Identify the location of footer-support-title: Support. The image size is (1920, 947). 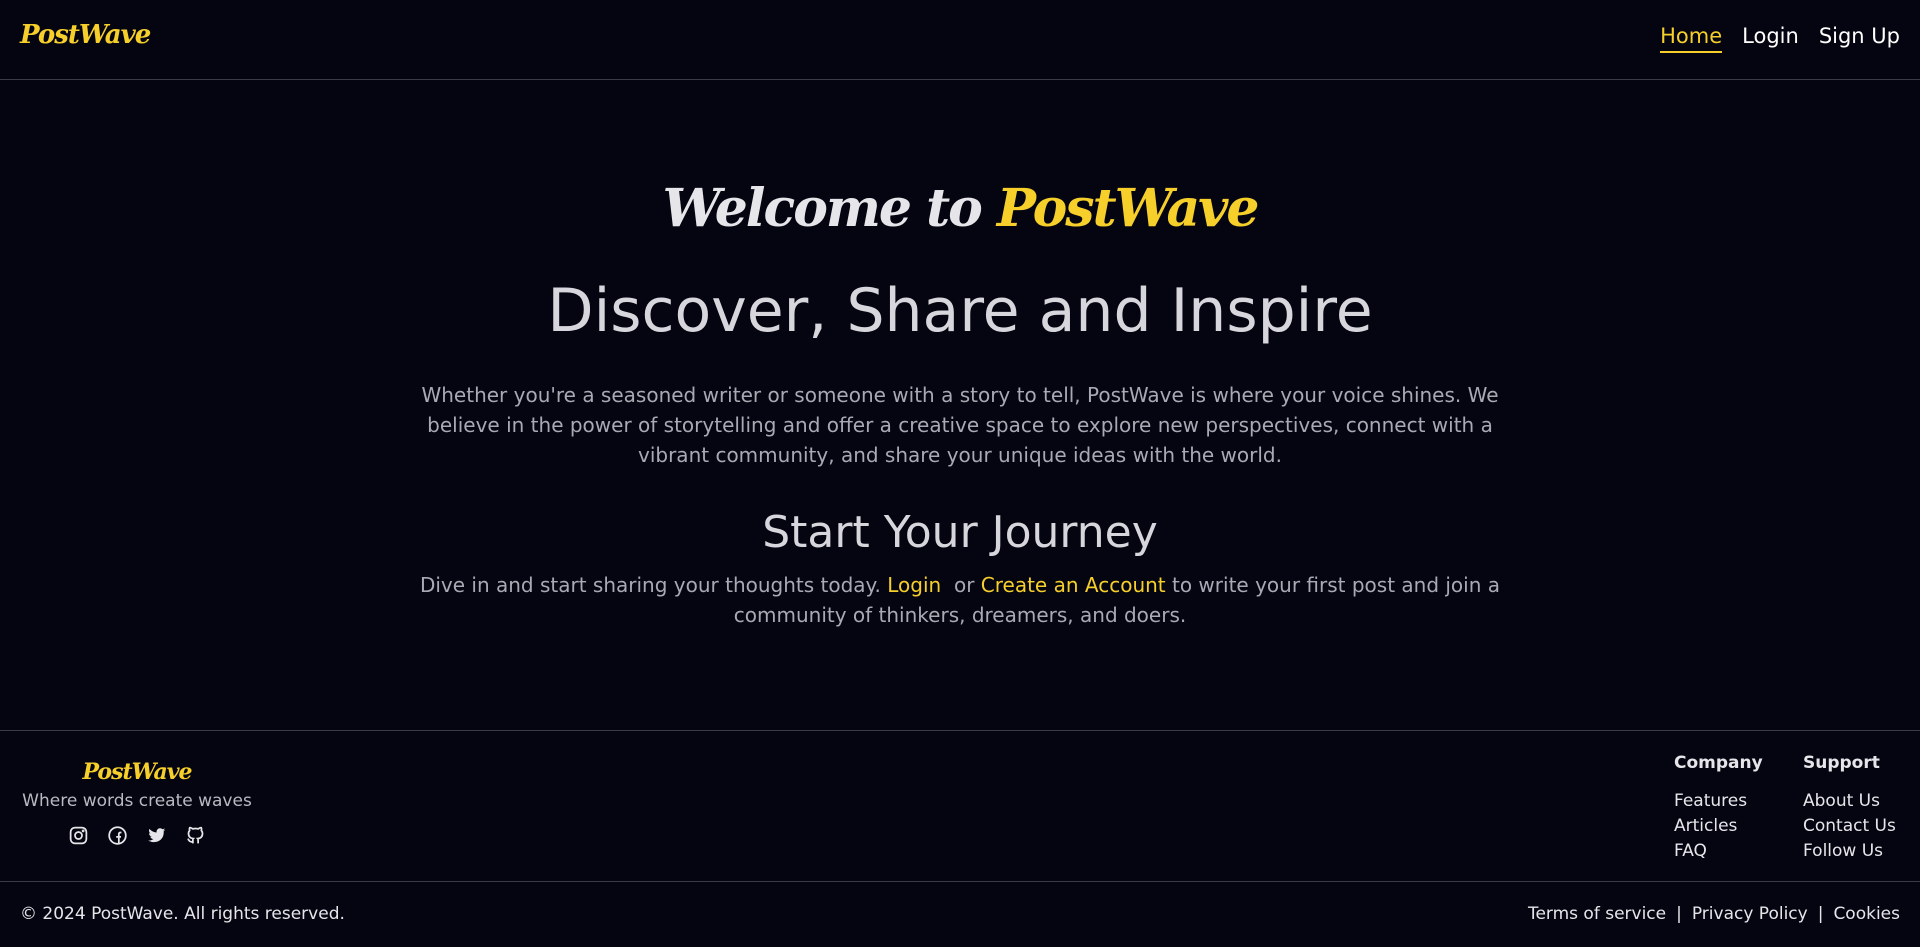
(1841, 763).